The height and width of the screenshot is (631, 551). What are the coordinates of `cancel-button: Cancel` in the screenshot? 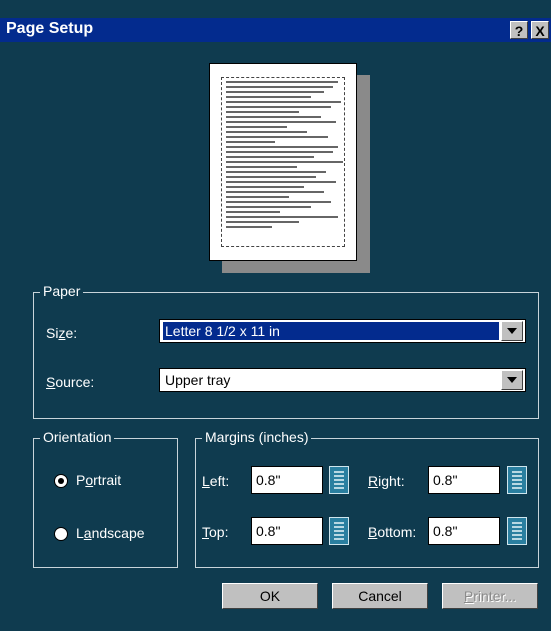 It's located at (380, 596).